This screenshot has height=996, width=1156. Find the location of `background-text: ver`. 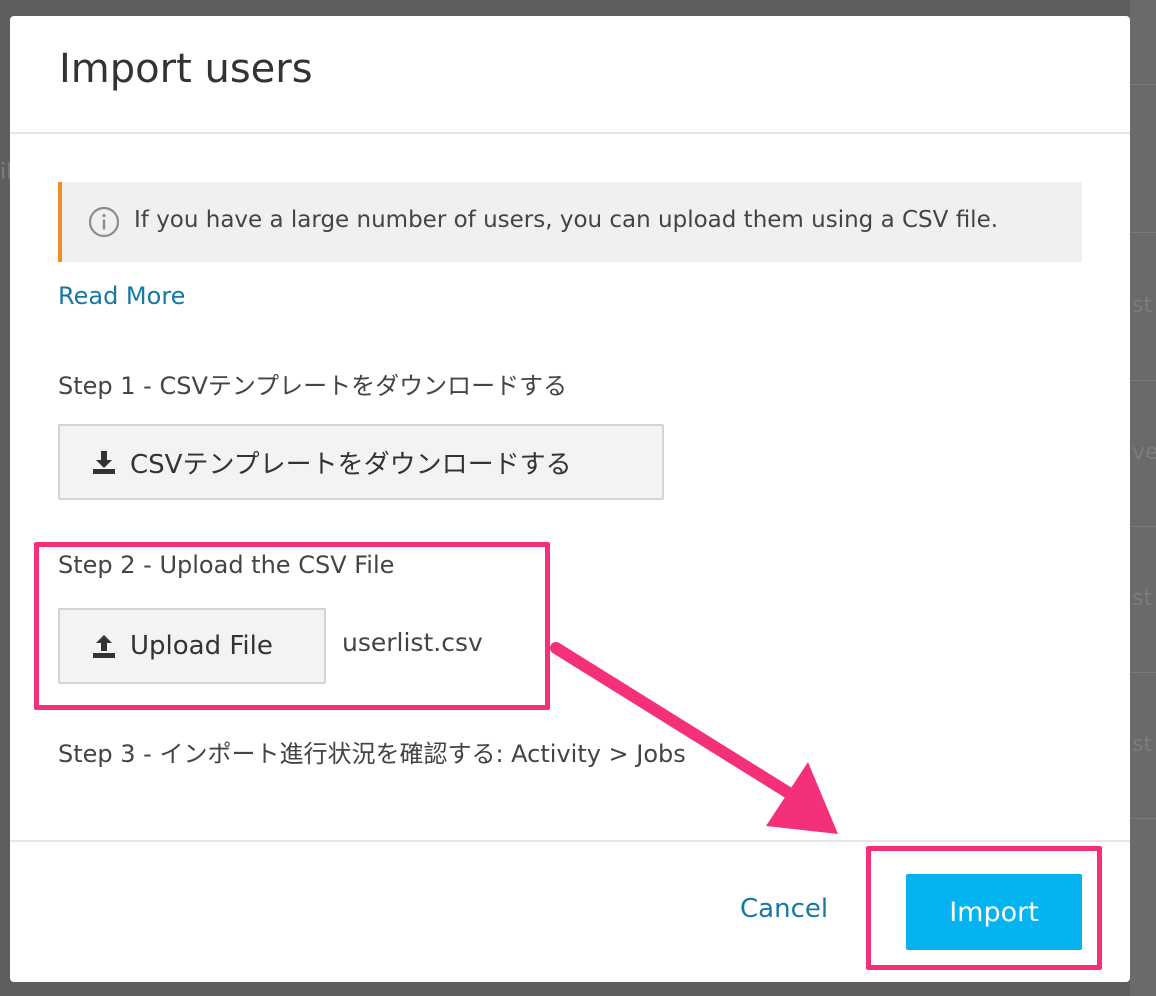

background-text: ver is located at coordinates (1144, 452).